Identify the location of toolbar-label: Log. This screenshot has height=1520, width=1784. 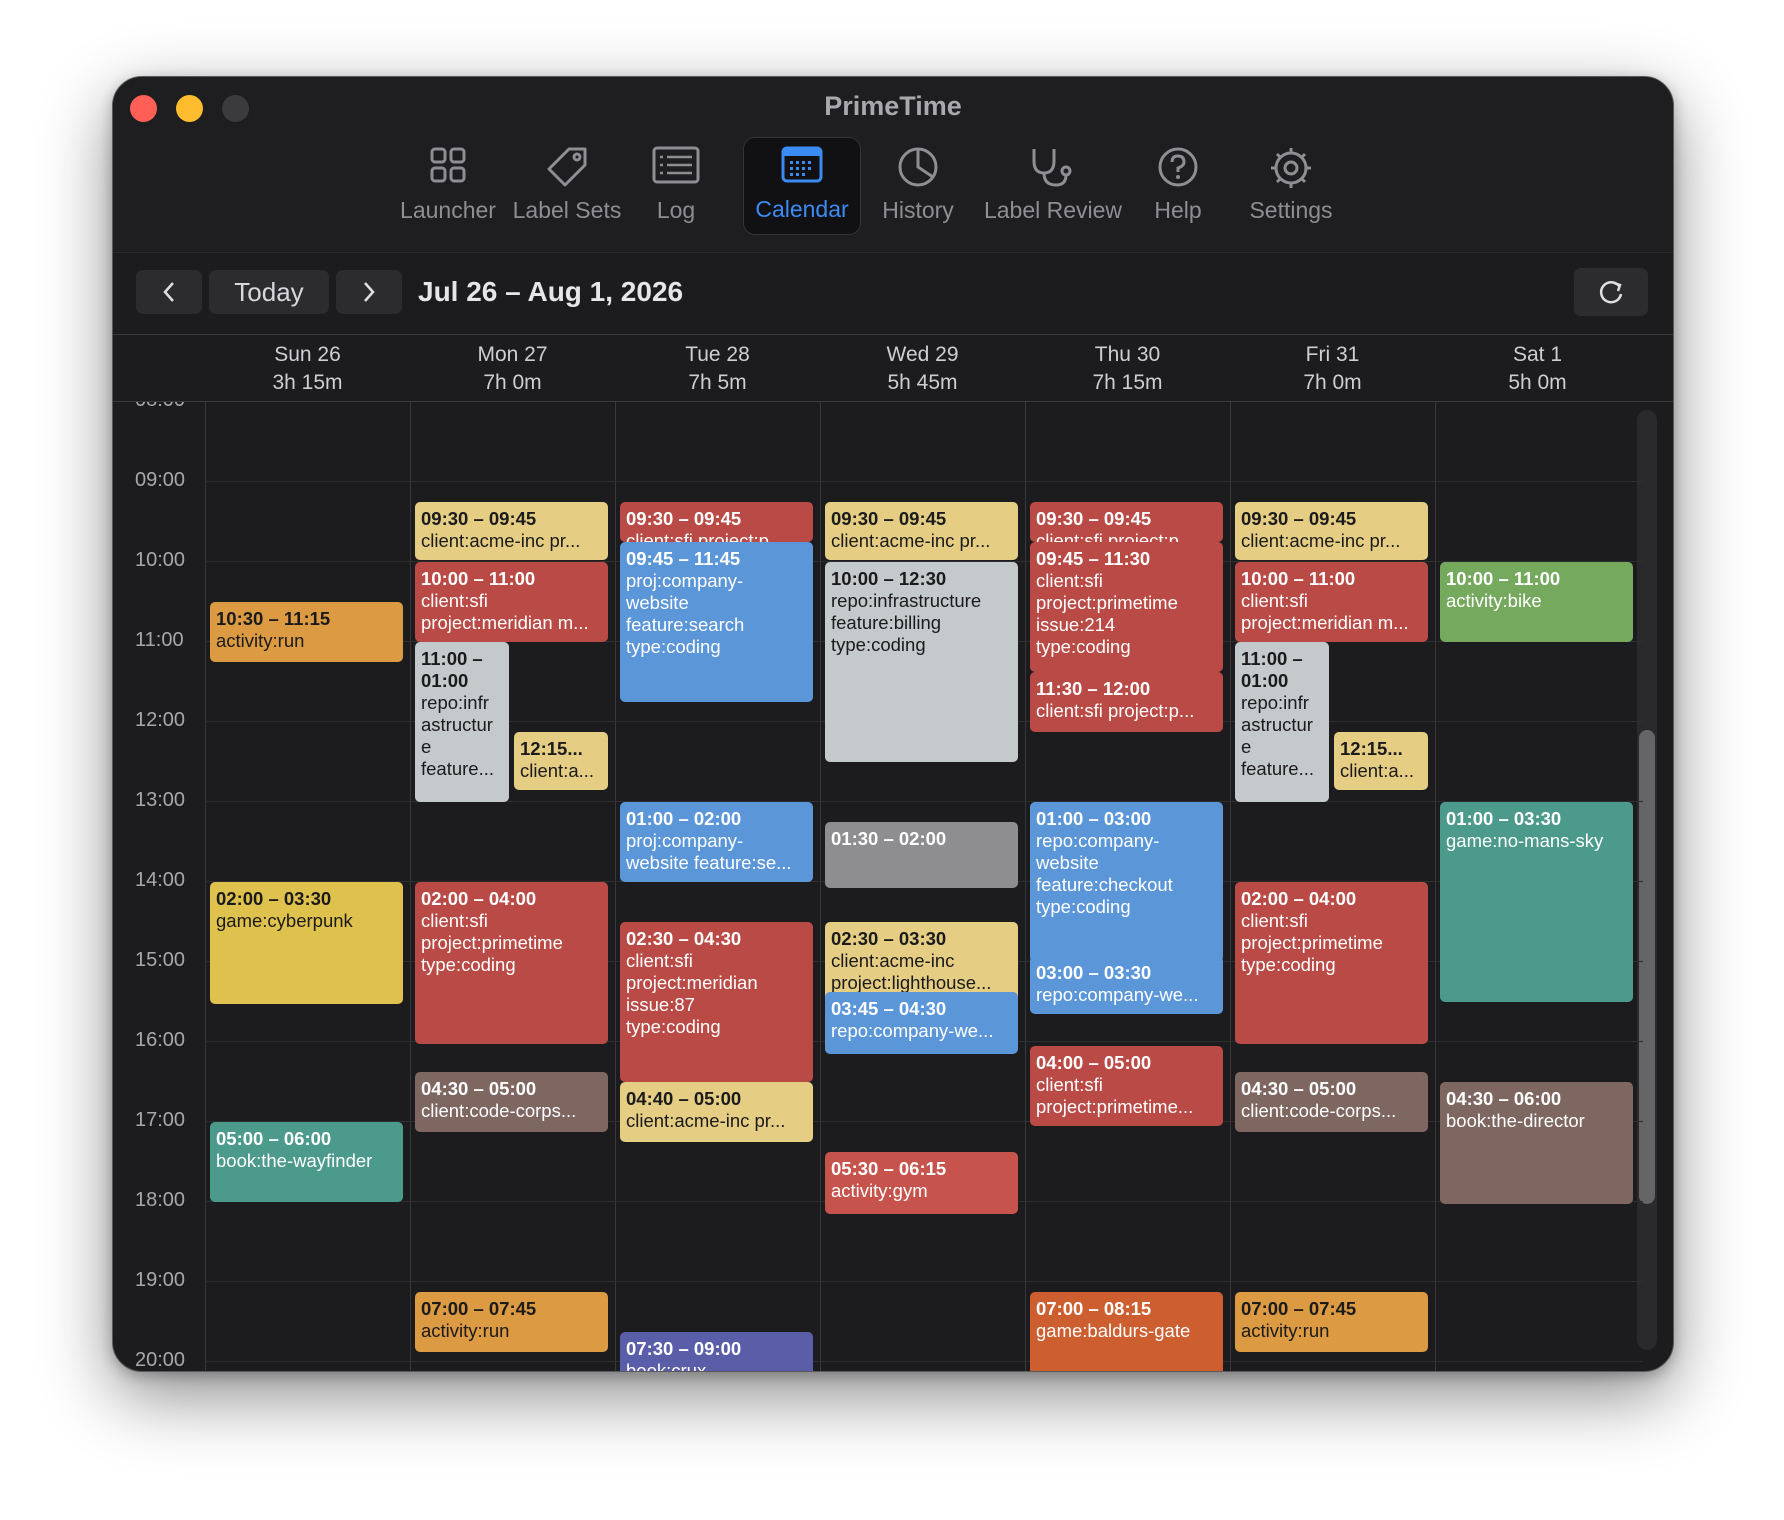
(676, 210).